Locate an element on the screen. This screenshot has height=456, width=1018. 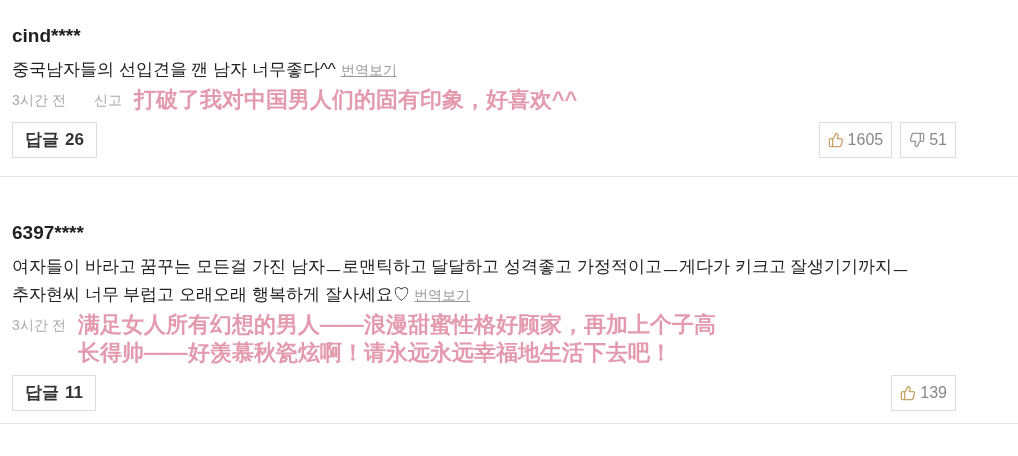
username: cind**** is located at coordinates (47, 36).